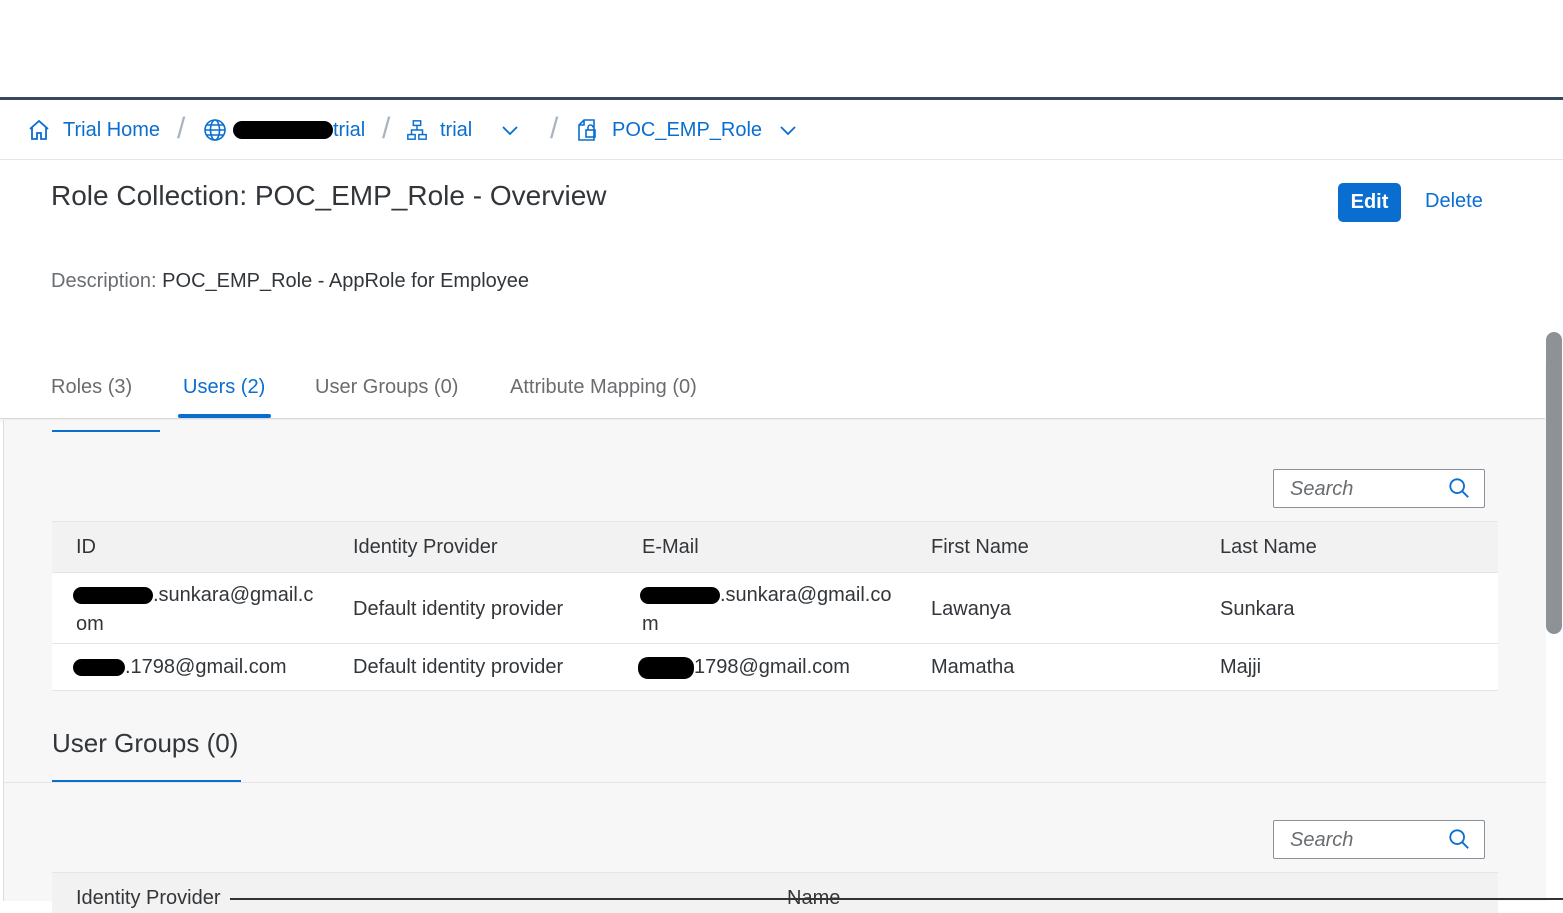 This screenshot has width=1563, height=913. What do you see at coordinates (329, 195) in the screenshot?
I see `page-title: Role Collection: POC_EMP_Role - Overview` at bounding box center [329, 195].